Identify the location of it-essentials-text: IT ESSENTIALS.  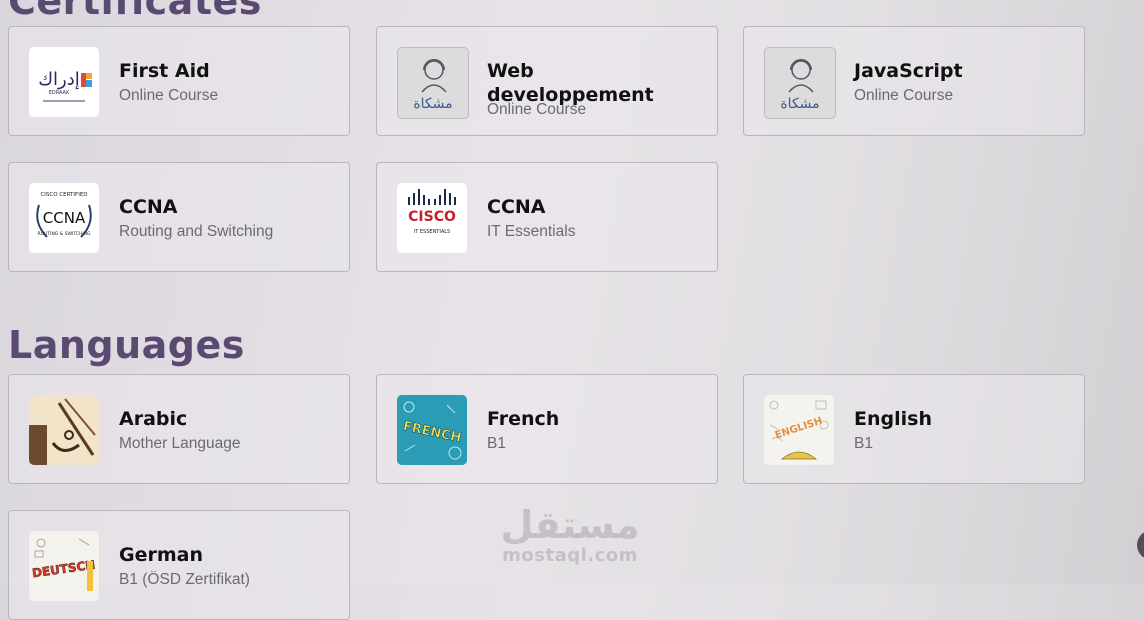
(432, 232).